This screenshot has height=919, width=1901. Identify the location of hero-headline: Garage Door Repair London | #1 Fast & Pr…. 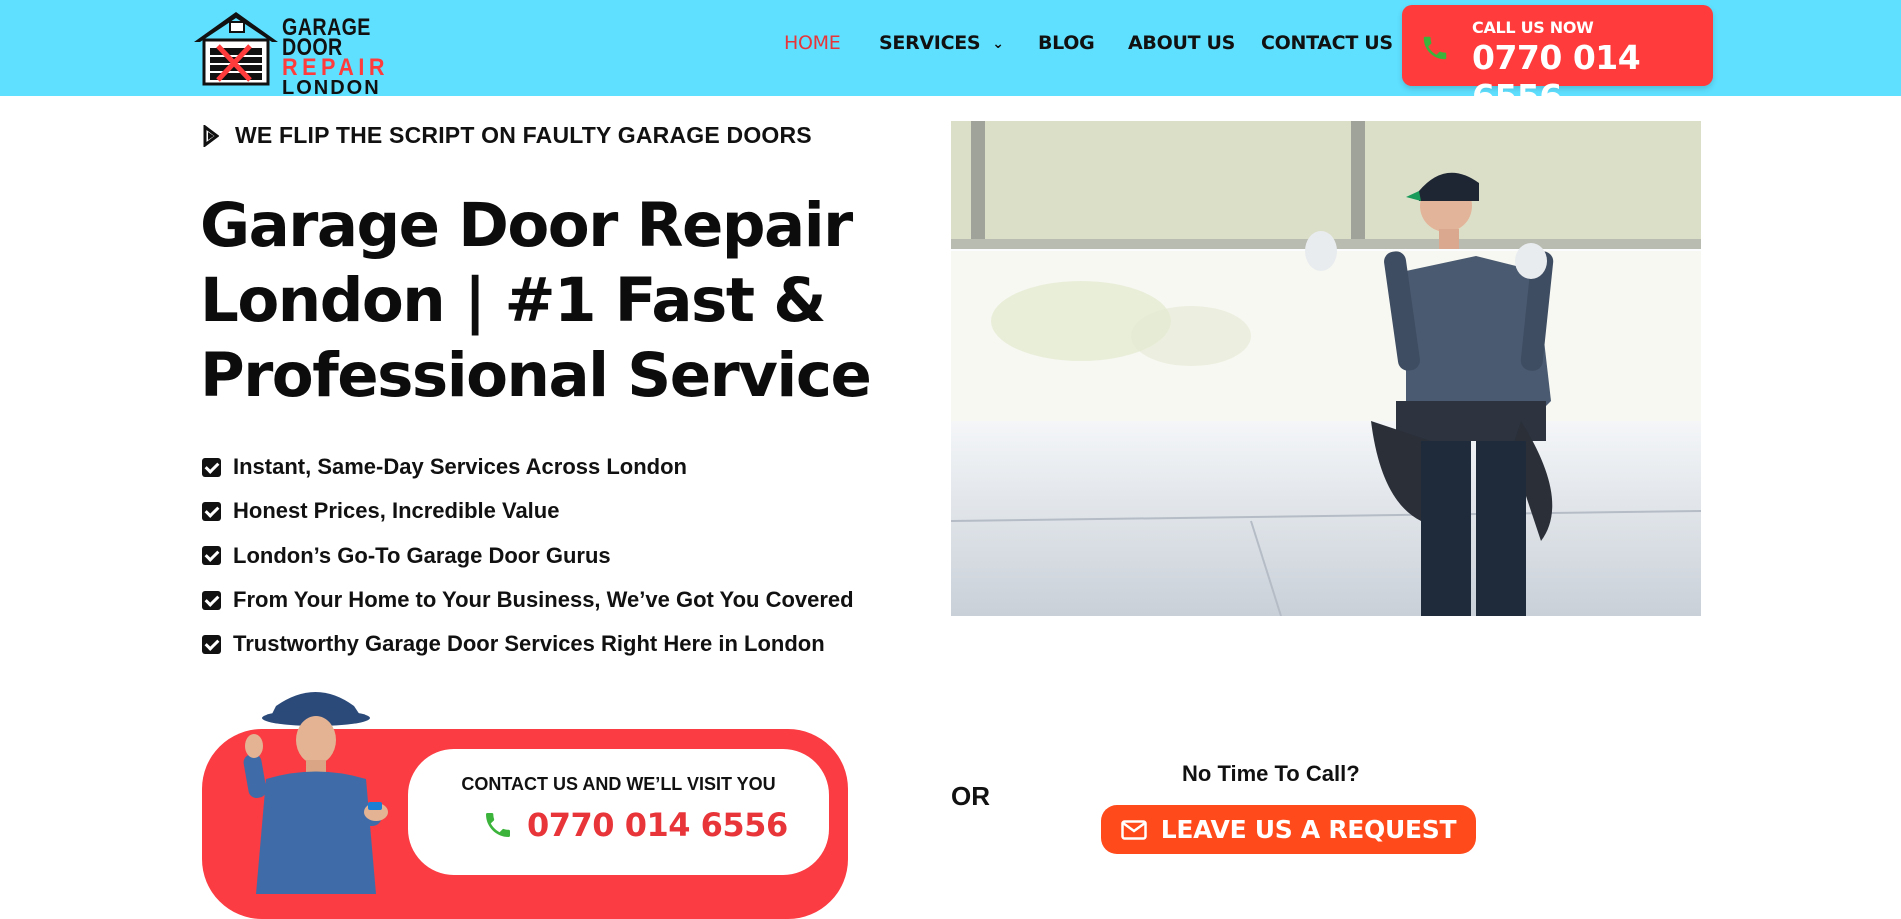
(536, 300).